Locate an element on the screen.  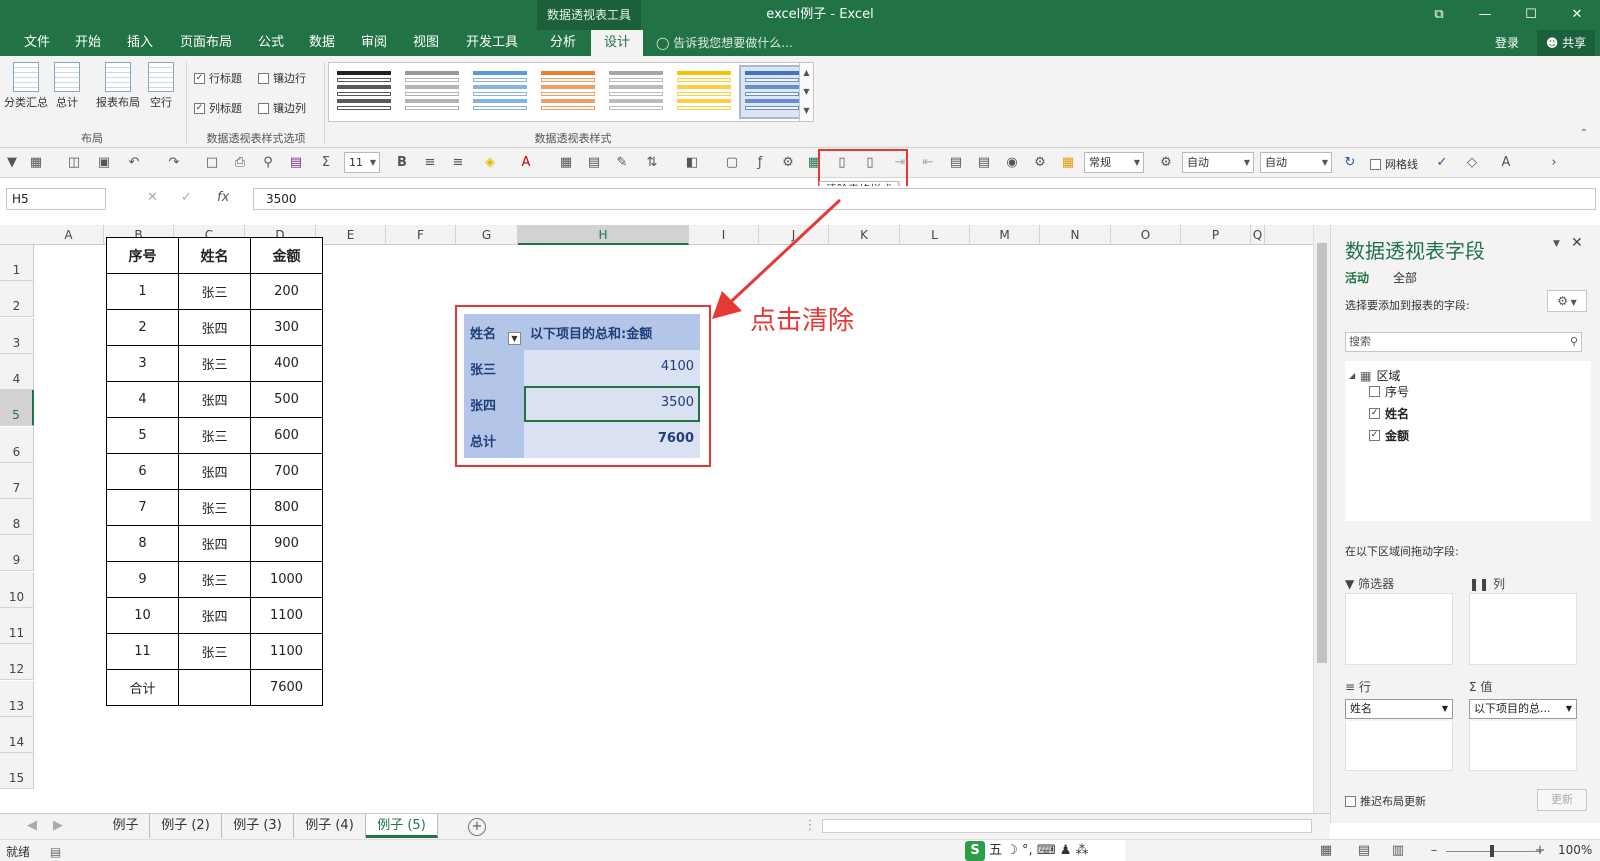
tab-review: 审阅 is located at coordinates (374, 43).